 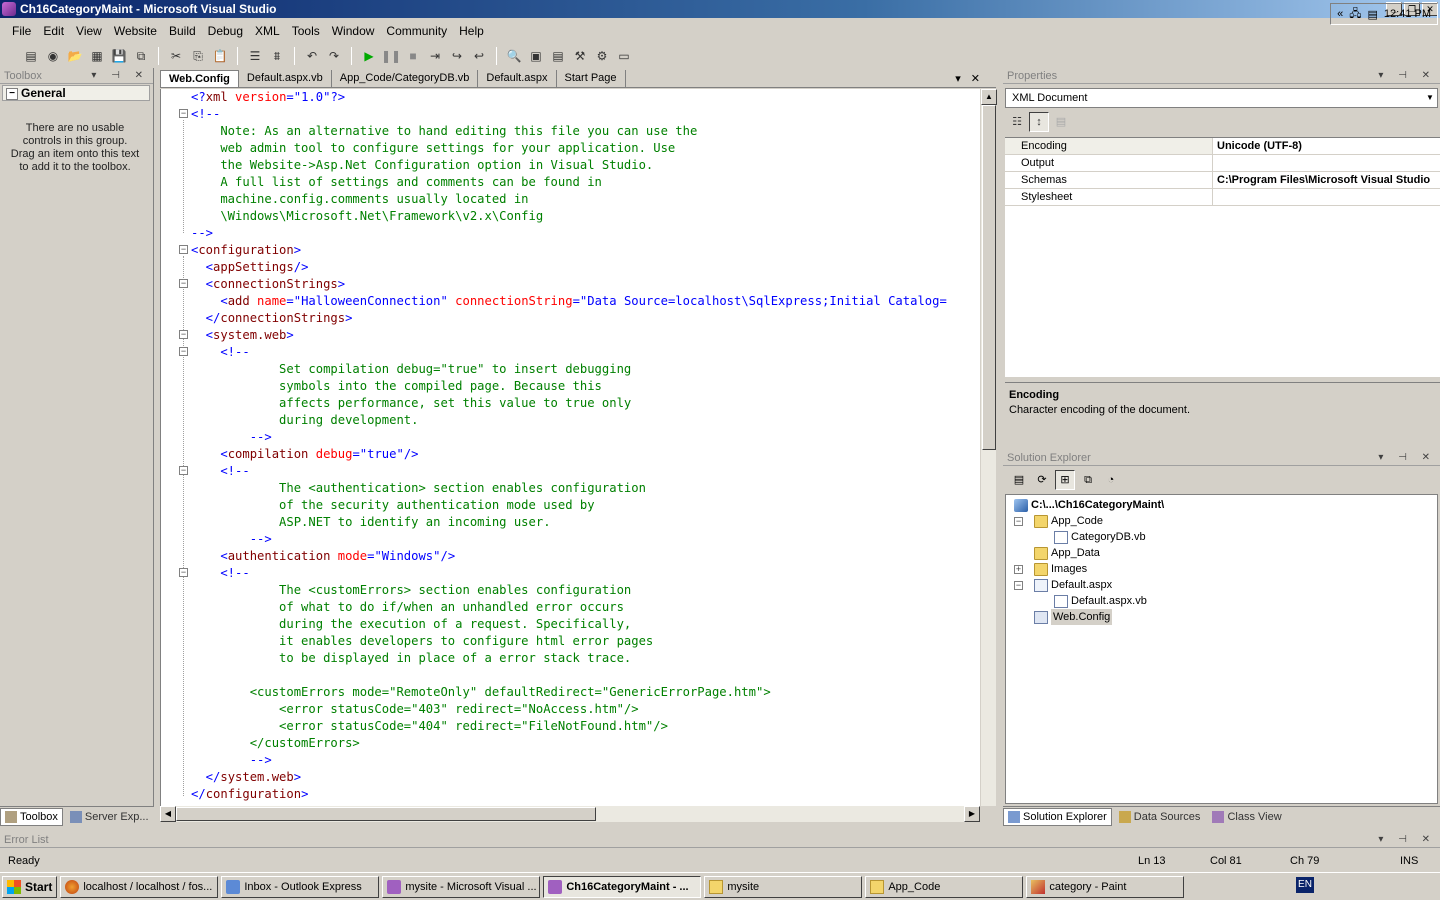 What do you see at coordinates (569, 97) in the screenshot?
I see `code-line: <?xml version="1.0"?>` at bounding box center [569, 97].